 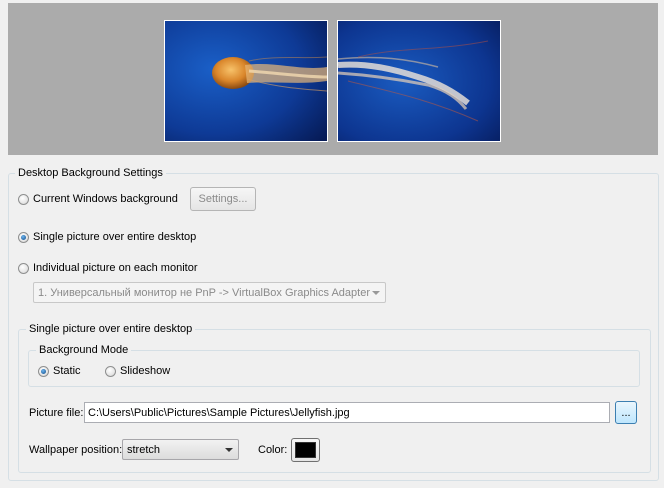 I want to click on radio-static-label: Static, so click(x=67, y=371).